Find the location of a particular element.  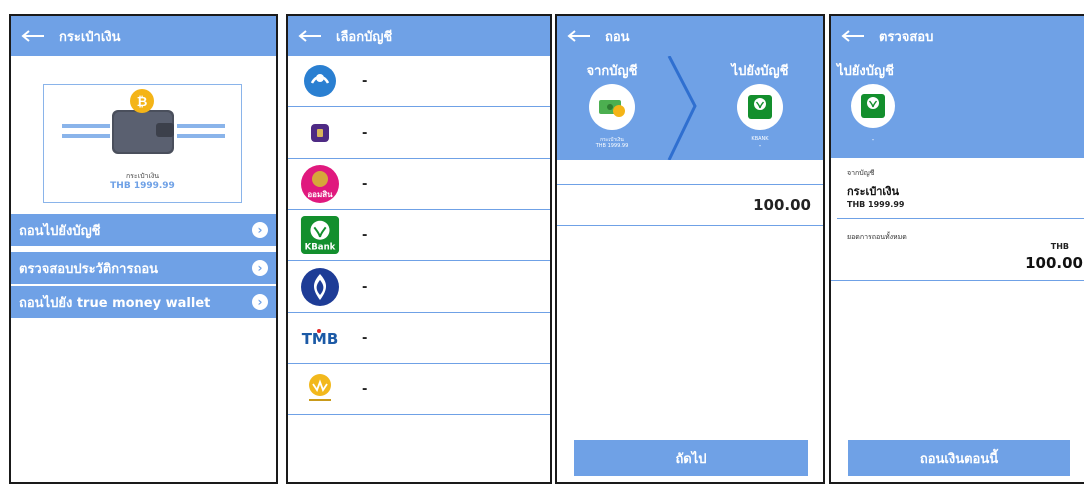

from-account-name: กระเป๋าเงิน is located at coordinates (873, 191).